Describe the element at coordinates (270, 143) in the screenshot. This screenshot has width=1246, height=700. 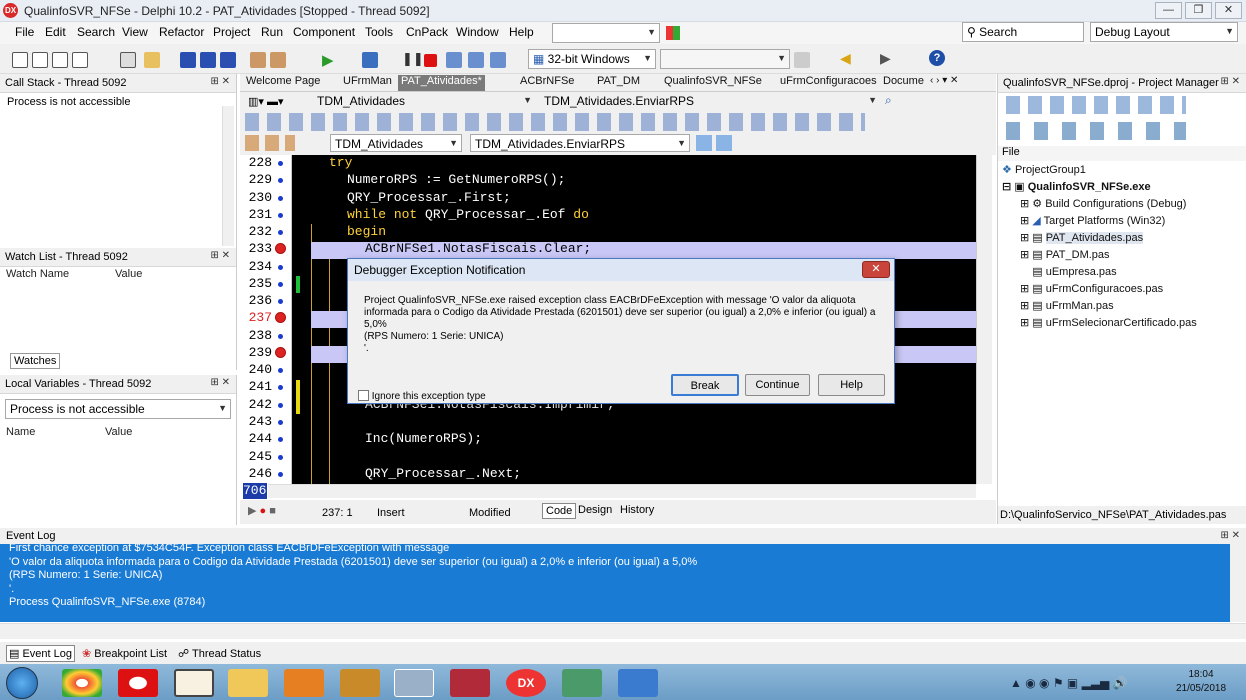
I see `structure-icons` at that location.